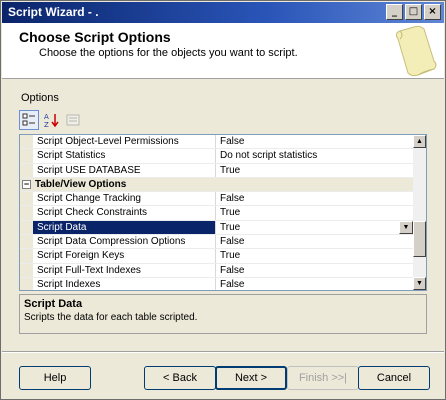 The width and height of the screenshot is (446, 400). I want to click on scroll-thumb, so click(419, 239).